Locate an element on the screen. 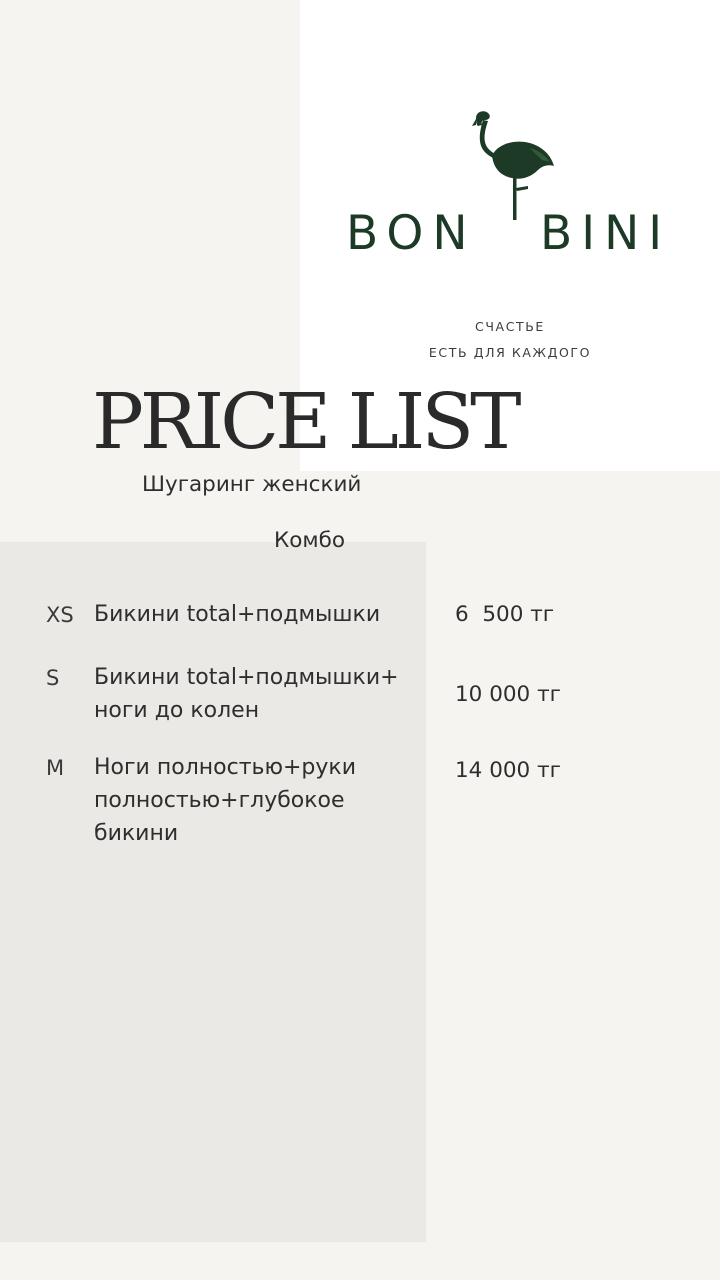 This screenshot has width=720, height=1280. tagline-line-1: СЧАСТЬЕ is located at coordinates (510, 326).